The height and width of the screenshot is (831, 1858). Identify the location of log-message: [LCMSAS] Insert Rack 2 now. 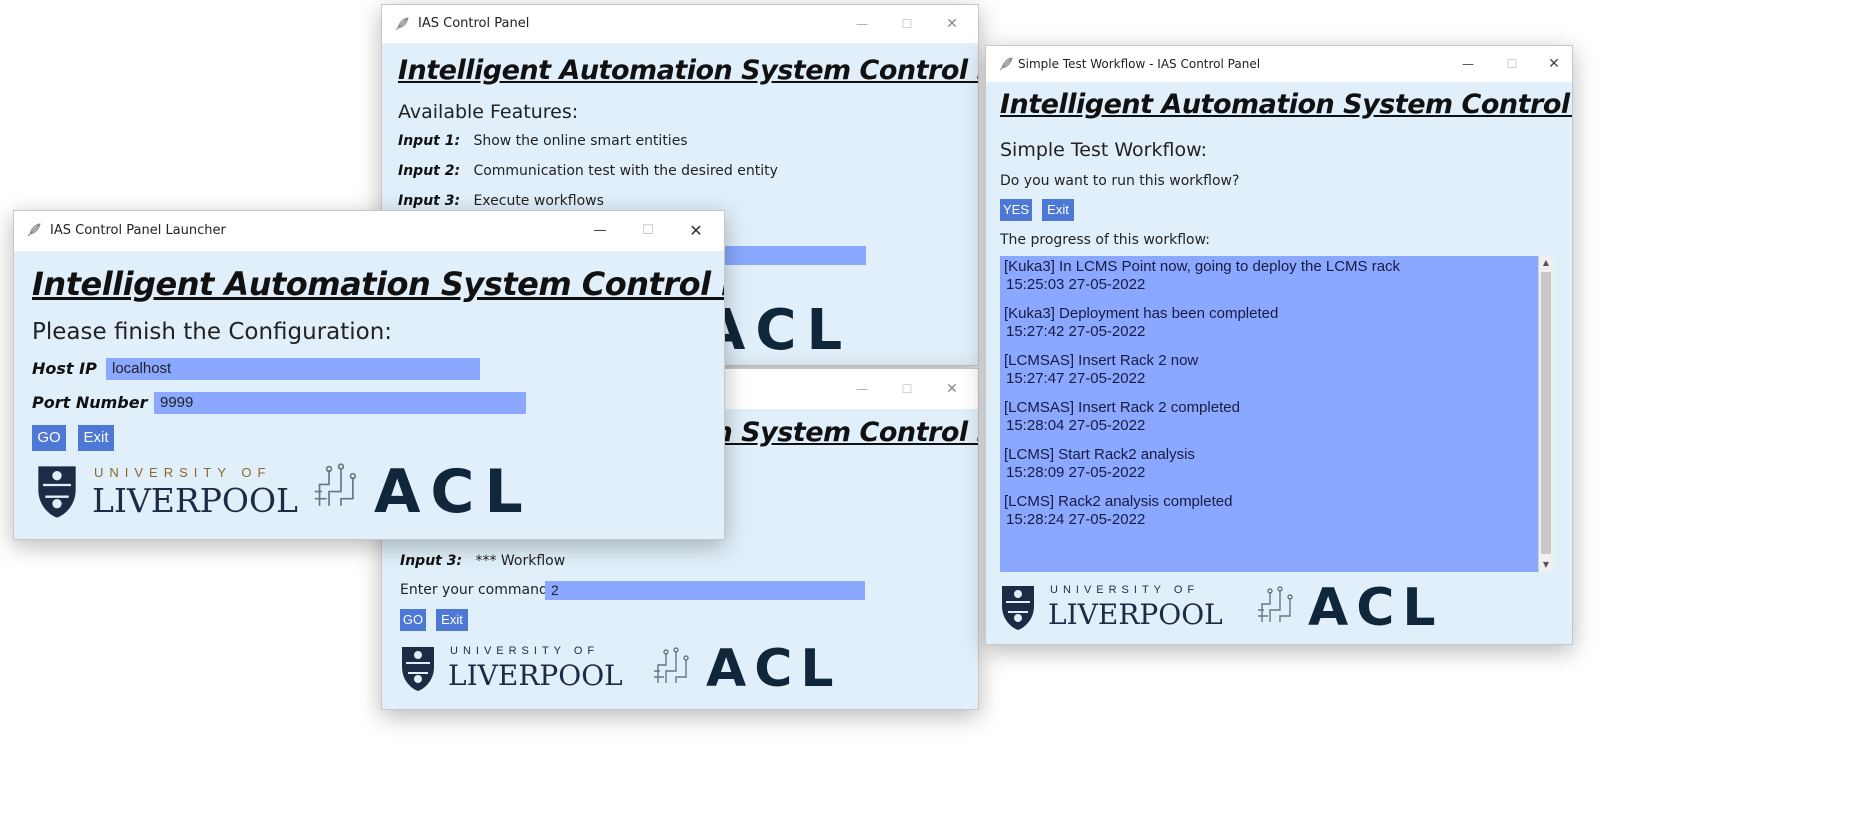
(1101, 360).